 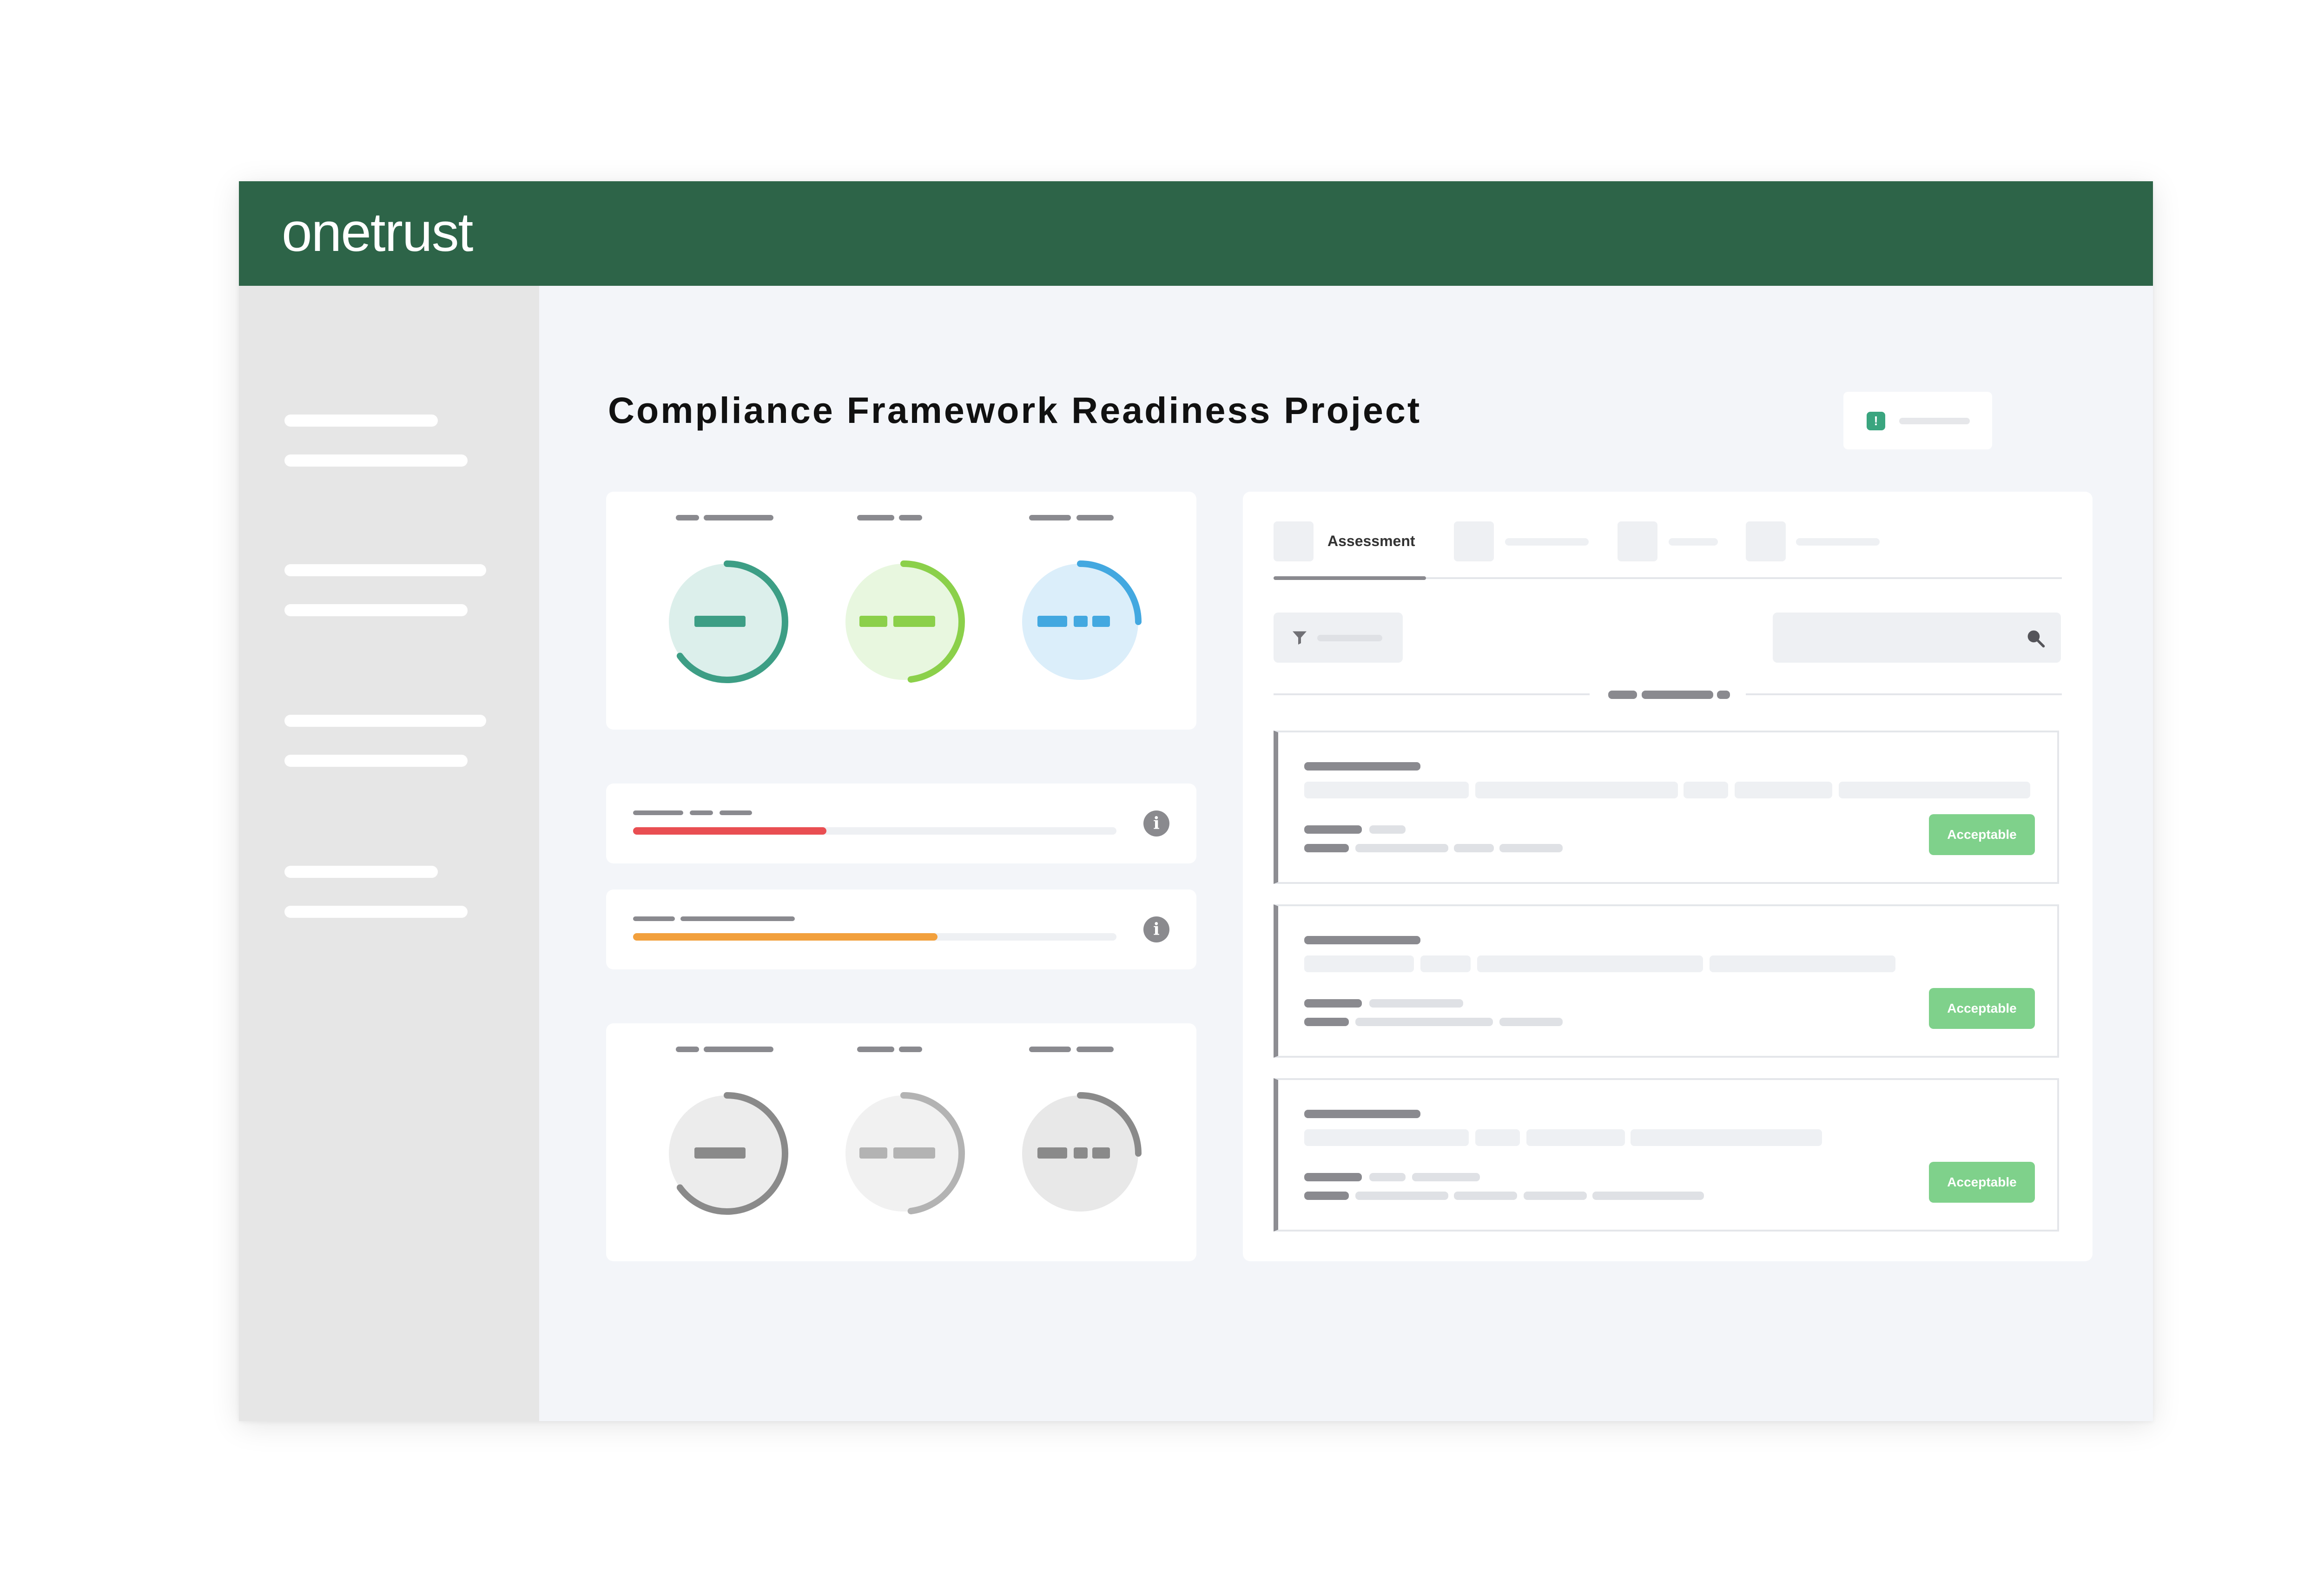 What do you see at coordinates (1432, 694) in the screenshot?
I see `section-divider-left` at bounding box center [1432, 694].